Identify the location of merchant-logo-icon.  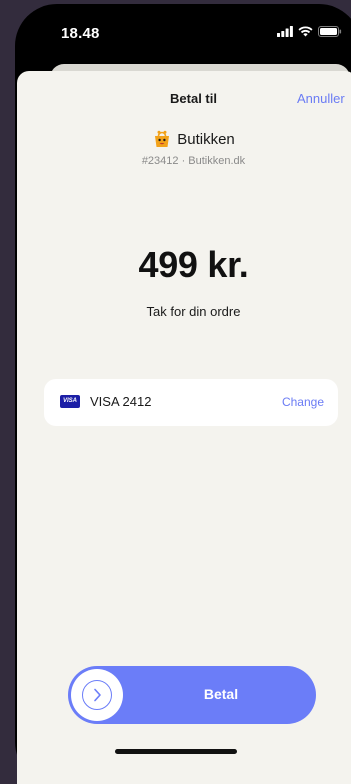
(162, 138).